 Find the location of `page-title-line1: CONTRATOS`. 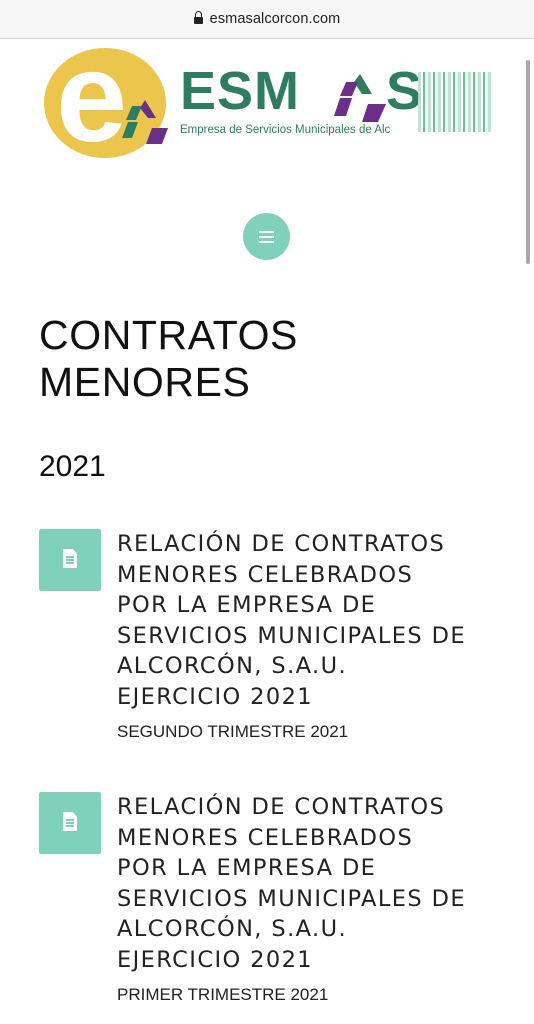

page-title-line1: CONTRATOS is located at coordinates (169, 335).